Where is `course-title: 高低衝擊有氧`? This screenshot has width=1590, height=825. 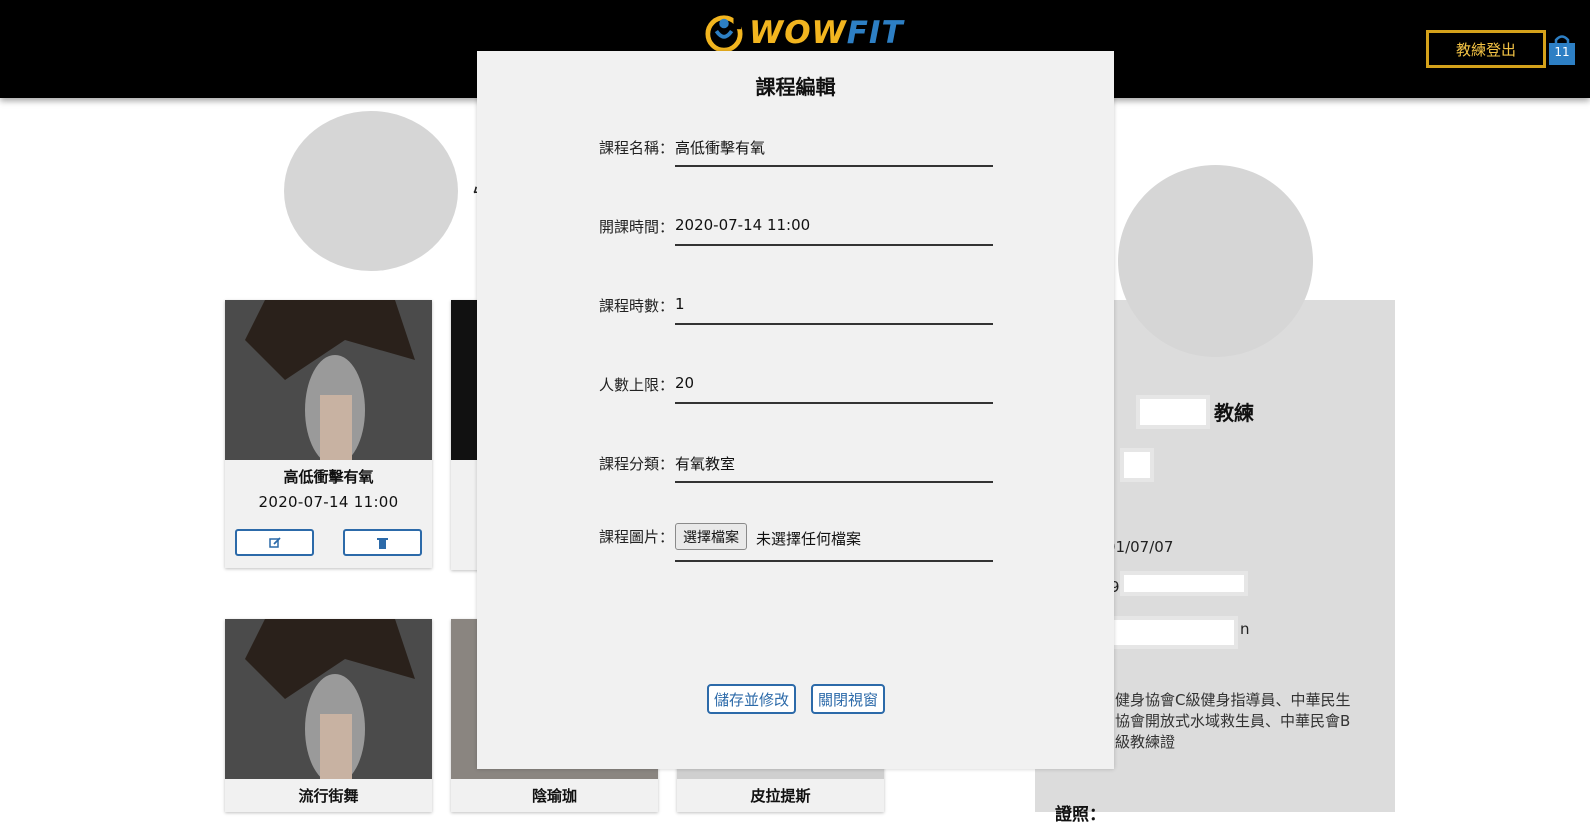 course-title: 高低衝擊有氧 is located at coordinates (328, 477).